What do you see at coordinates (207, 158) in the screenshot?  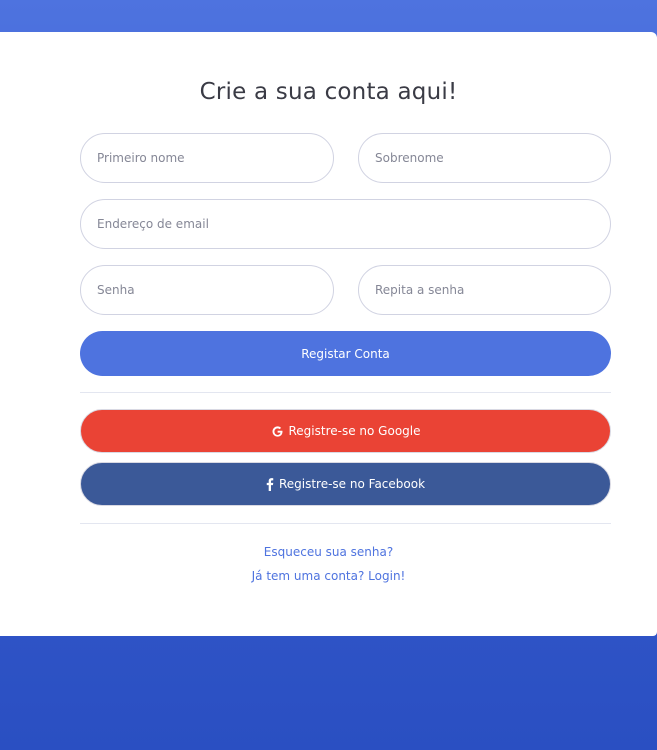 I see `first-name-input` at bounding box center [207, 158].